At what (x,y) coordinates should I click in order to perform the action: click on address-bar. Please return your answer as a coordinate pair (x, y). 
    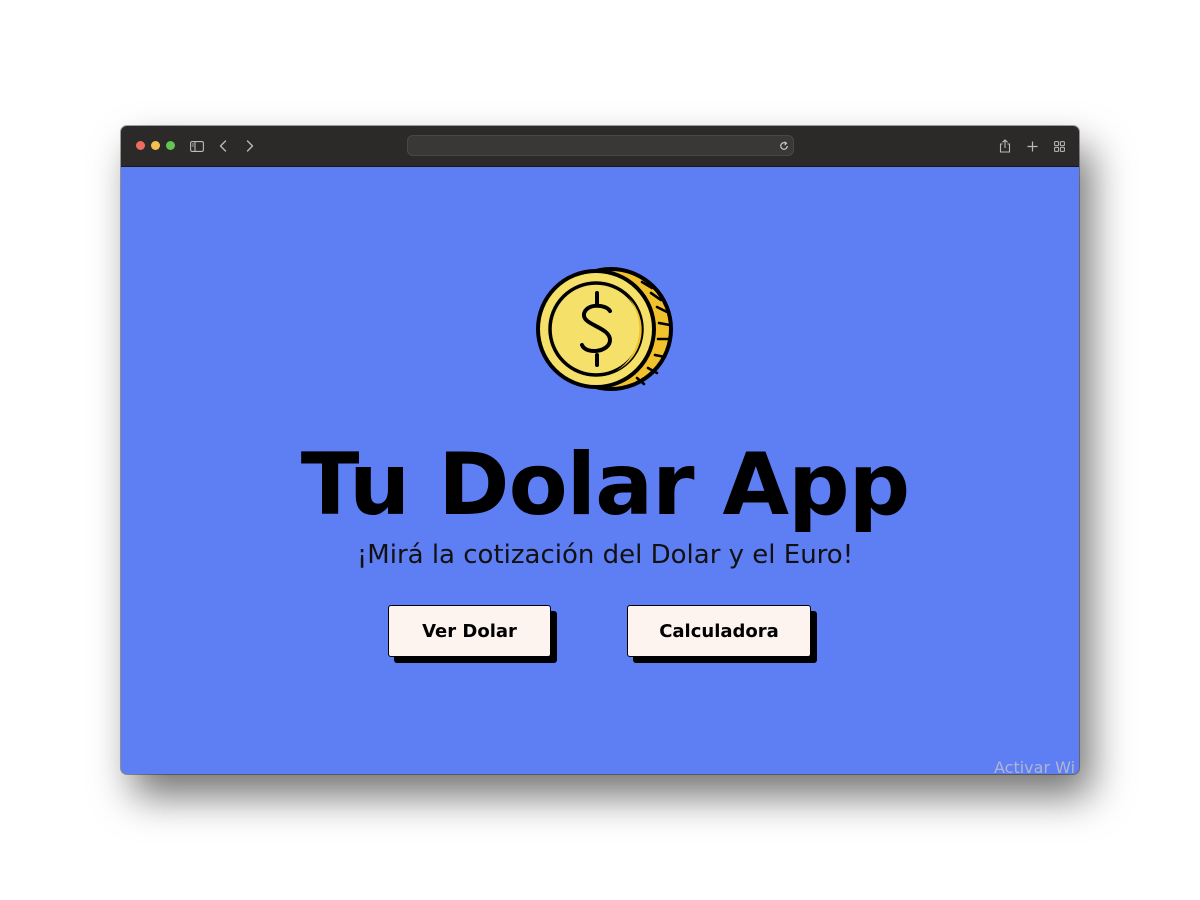
    Looking at the image, I should click on (600, 145).